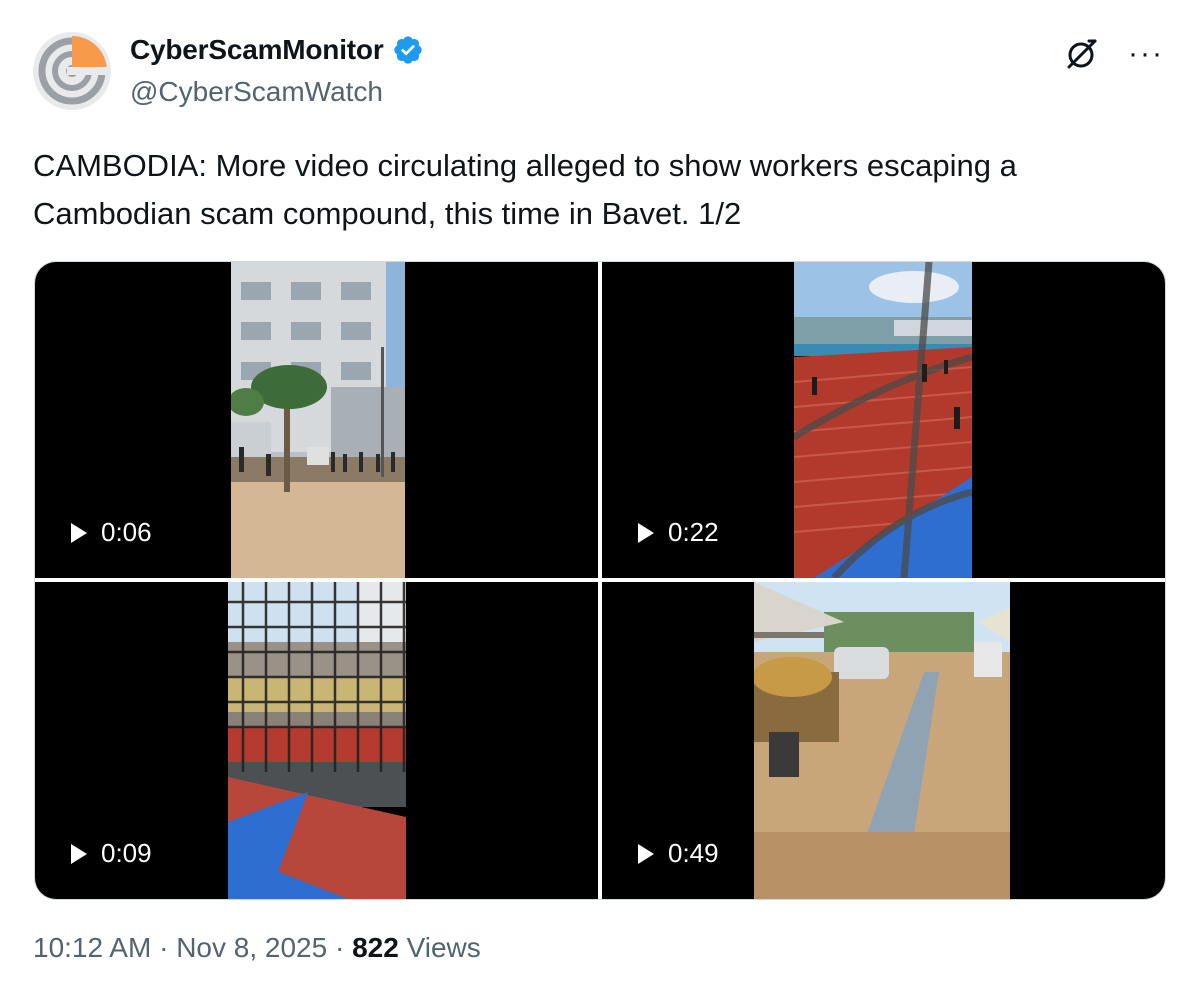 This screenshot has height=990, width=1194. Describe the element at coordinates (92, 947) in the screenshot. I see `tweet-time: 10:12 AM` at that location.